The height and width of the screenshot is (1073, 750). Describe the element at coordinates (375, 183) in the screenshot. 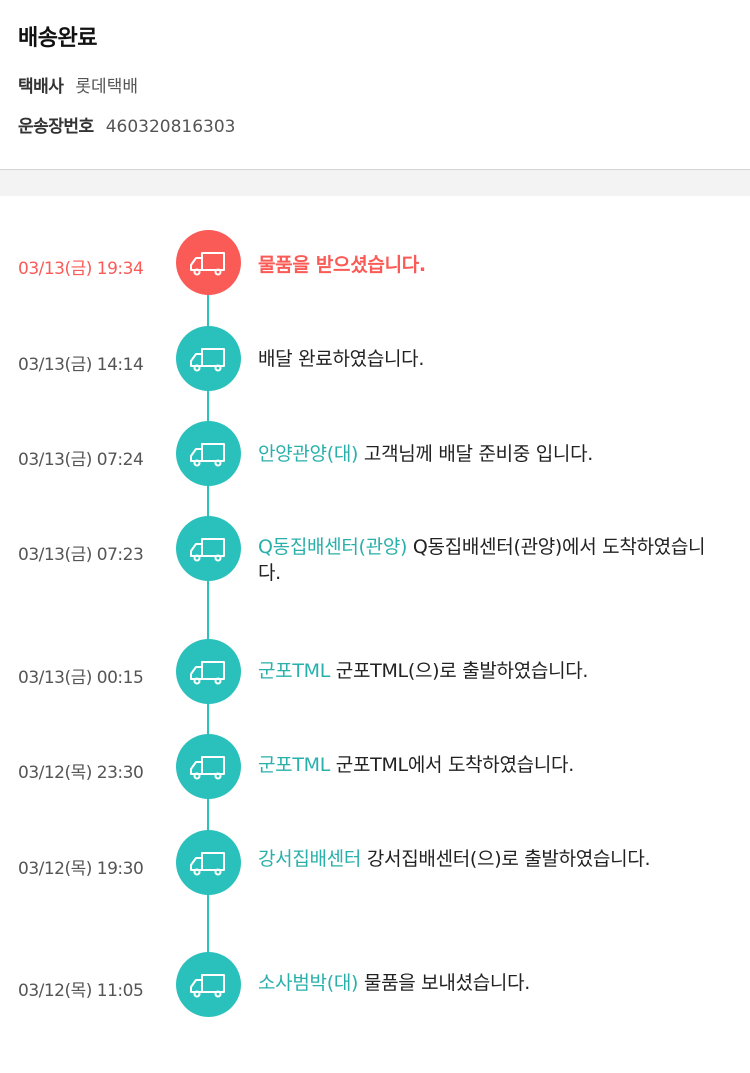

I see `section-separator` at that location.